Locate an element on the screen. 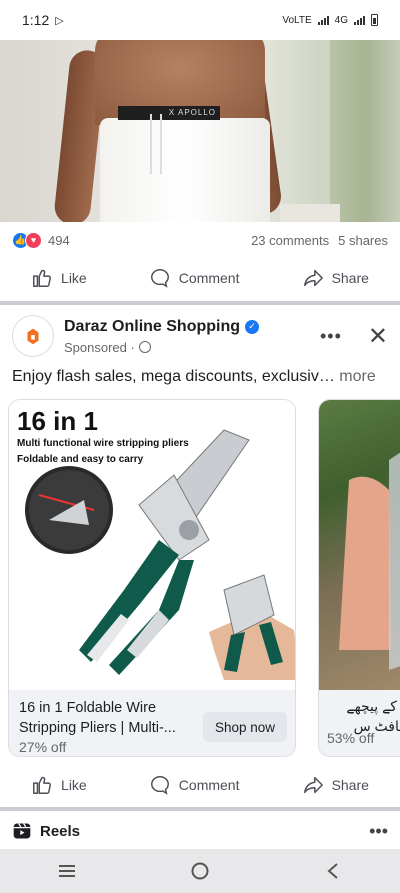 The width and height of the screenshot is (400, 893). more-options-icon: ••• is located at coordinates (331, 336).